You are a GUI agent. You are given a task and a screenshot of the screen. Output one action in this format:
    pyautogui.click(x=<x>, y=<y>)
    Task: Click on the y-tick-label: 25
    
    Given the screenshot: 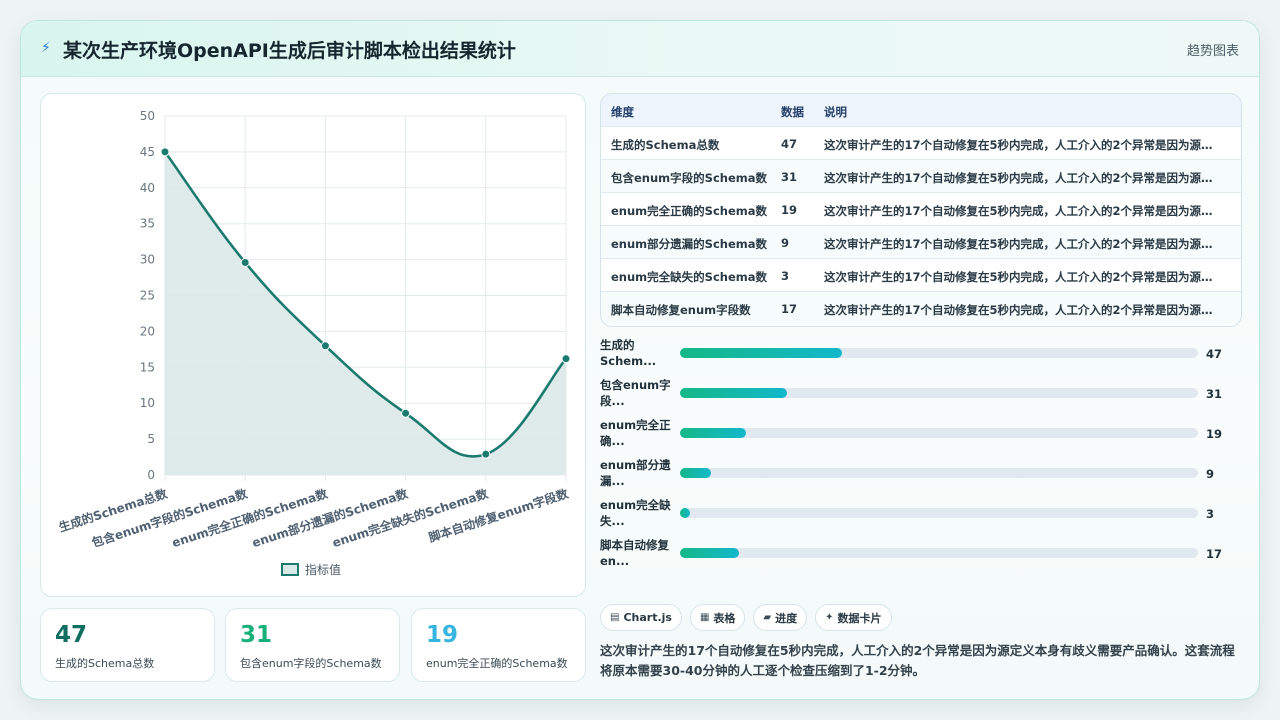 What is the action you would take?
    pyautogui.click(x=147, y=296)
    